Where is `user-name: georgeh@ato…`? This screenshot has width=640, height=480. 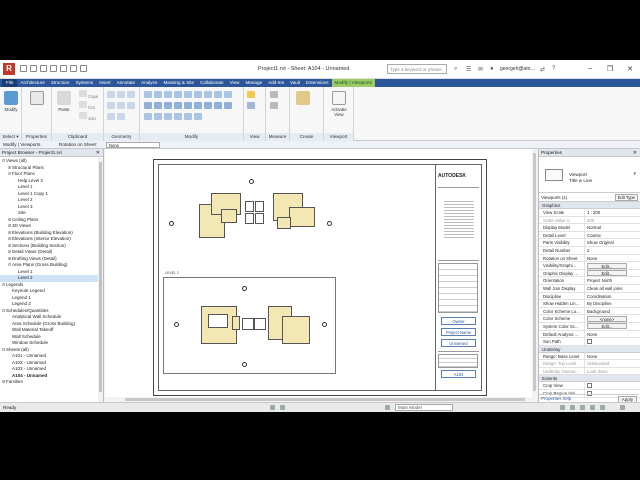 user-name: georgeh@ato… is located at coordinates (517, 69).